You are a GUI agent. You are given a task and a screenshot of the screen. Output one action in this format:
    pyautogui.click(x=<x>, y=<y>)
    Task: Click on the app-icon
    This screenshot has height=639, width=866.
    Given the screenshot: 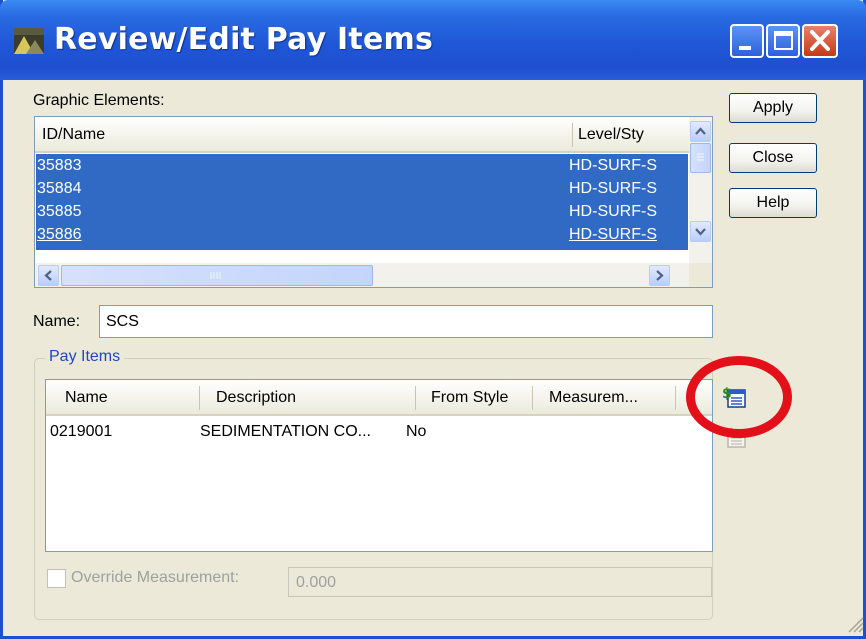 What is the action you would take?
    pyautogui.click(x=29, y=41)
    